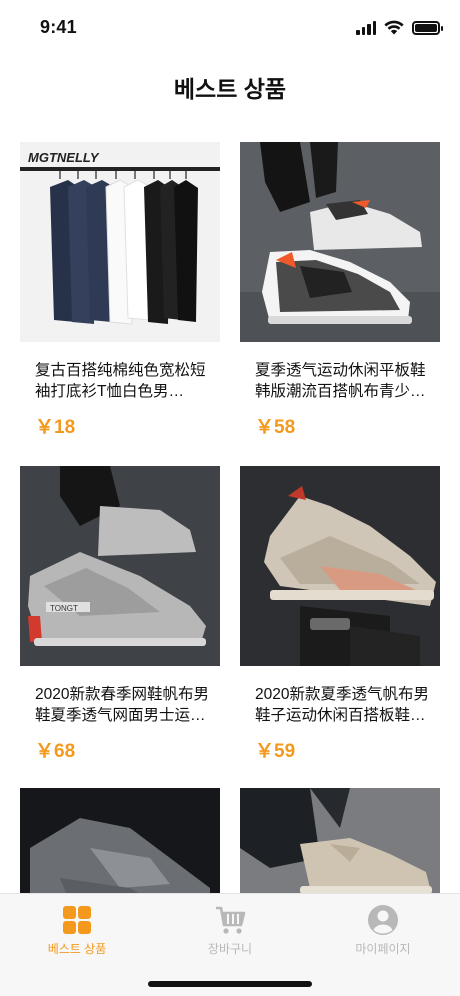 The width and height of the screenshot is (460, 996). Describe the element at coordinates (275, 751) in the screenshot. I see `product-price: ￥59` at that location.